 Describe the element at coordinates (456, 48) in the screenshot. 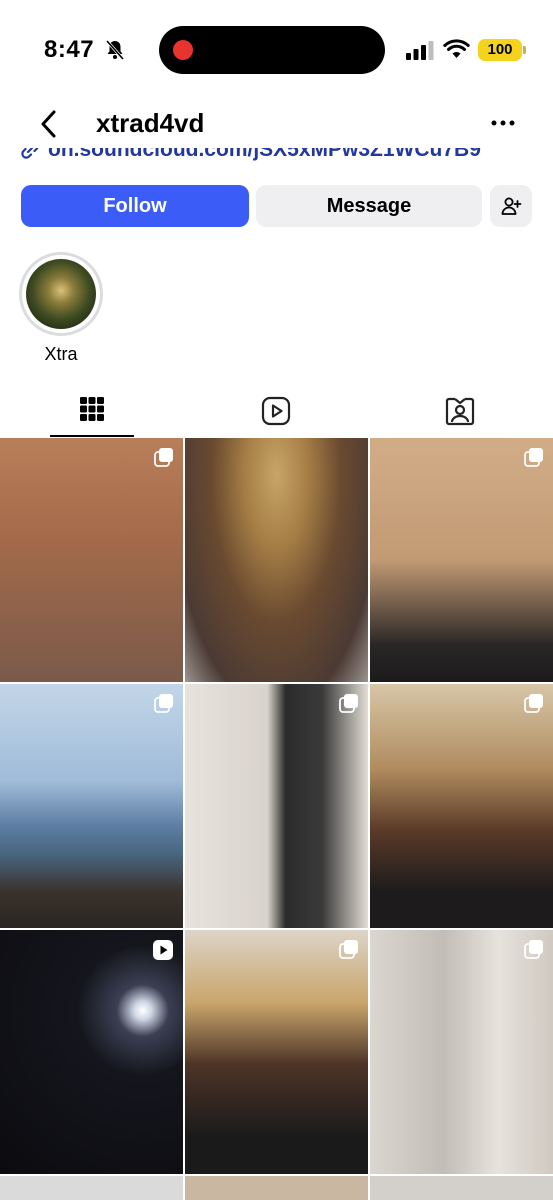

I see `wifi-icon` at that location.